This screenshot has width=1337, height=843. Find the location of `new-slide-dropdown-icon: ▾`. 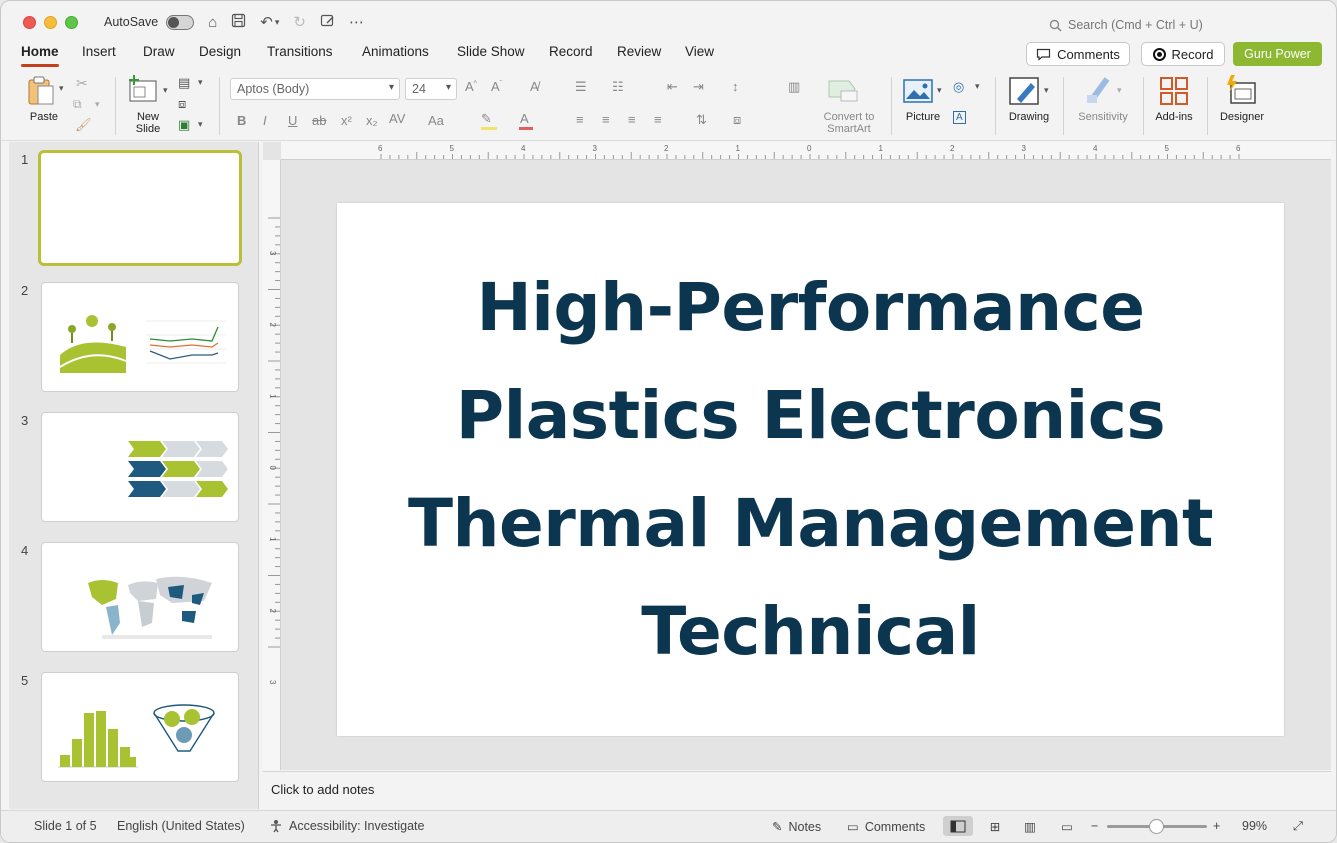

new-slide-dropdown-icon: ▾ is located at coordinates (165, 90).